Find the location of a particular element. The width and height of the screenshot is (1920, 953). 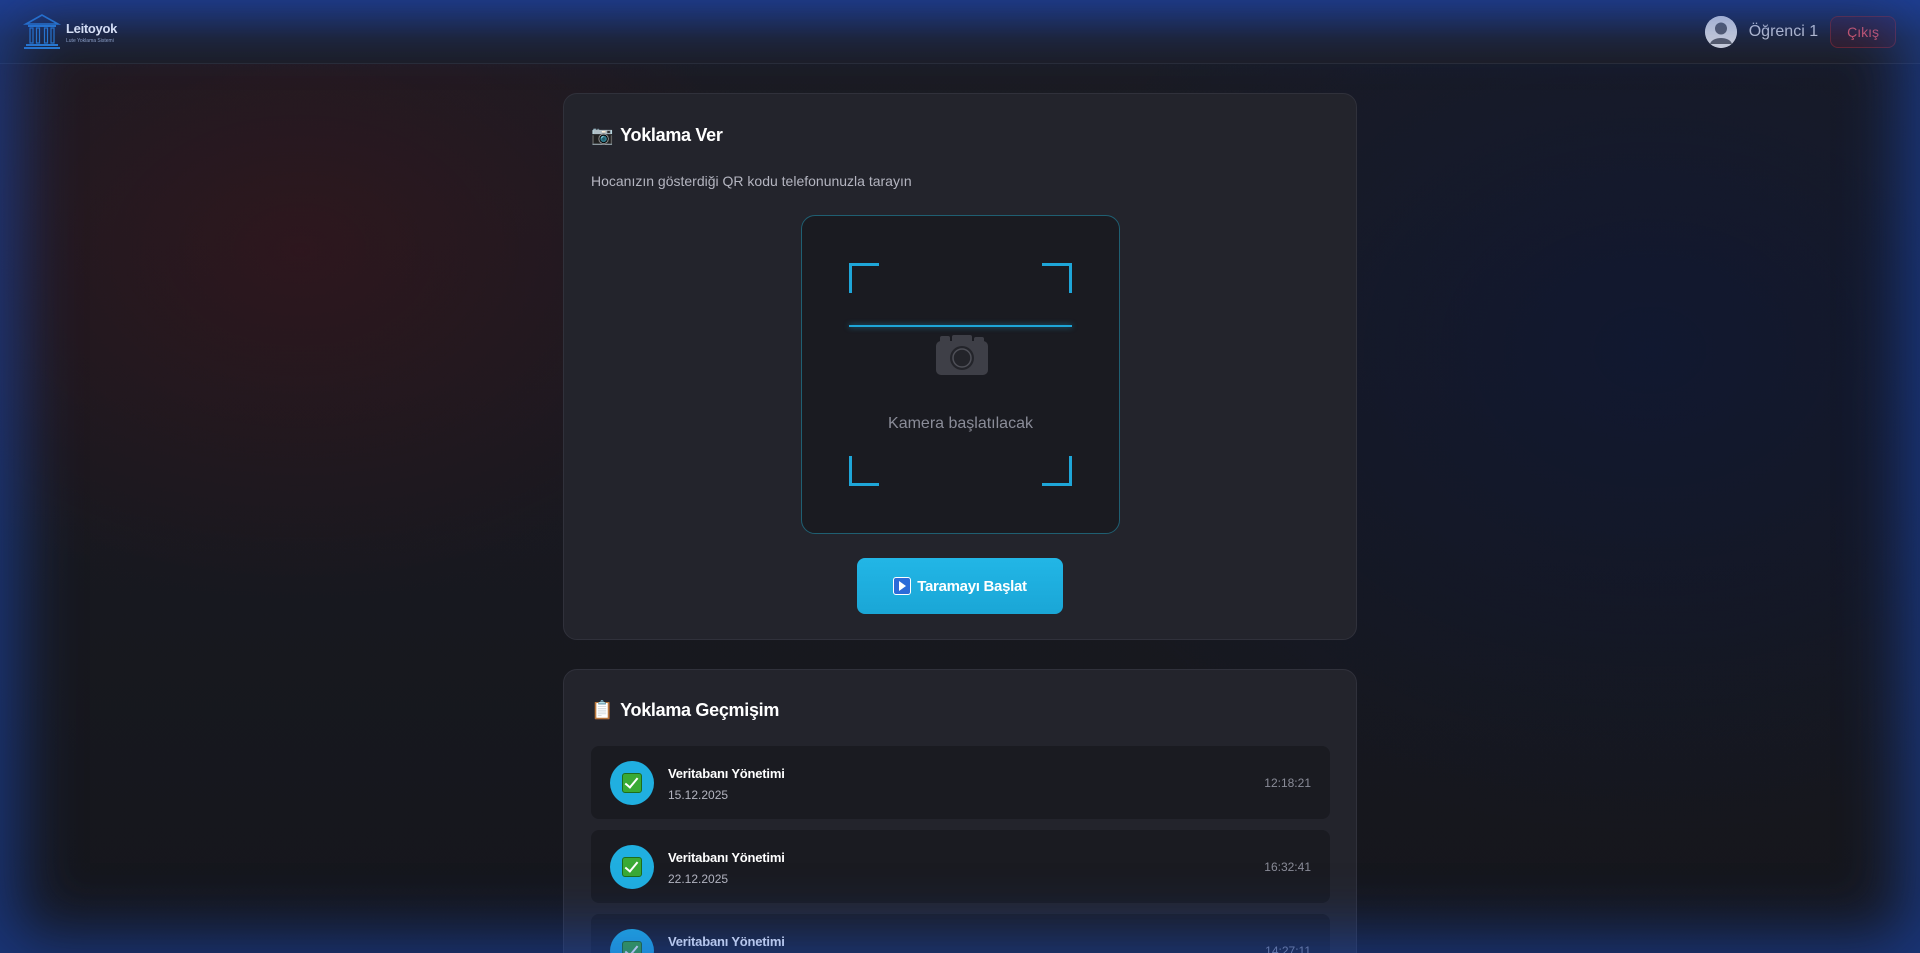

username: Öğrenci 1 is located at coordinates (1783, 31).